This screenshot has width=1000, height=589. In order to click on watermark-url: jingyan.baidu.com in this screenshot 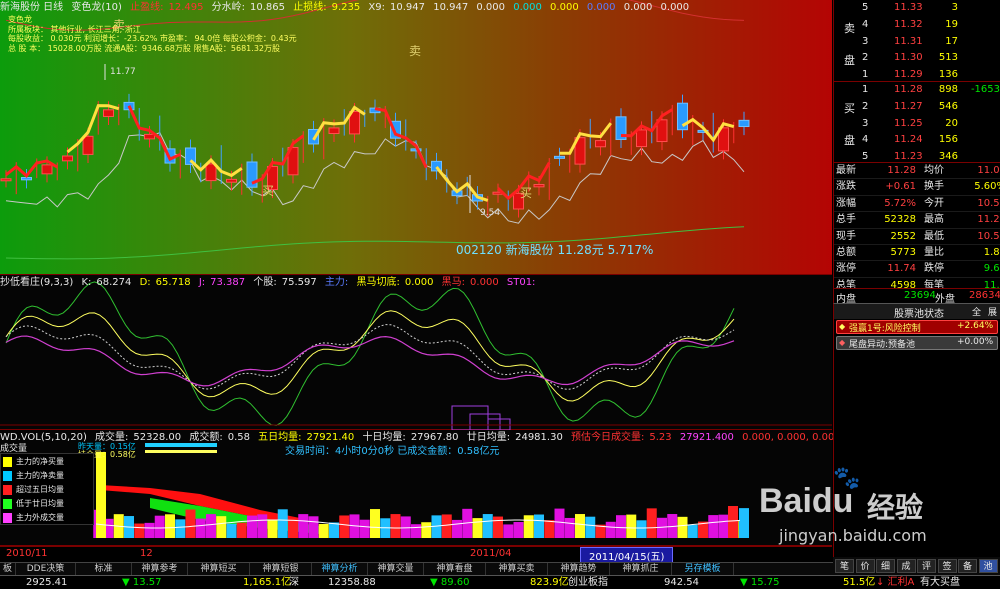, I will do `click(853, 535)`.